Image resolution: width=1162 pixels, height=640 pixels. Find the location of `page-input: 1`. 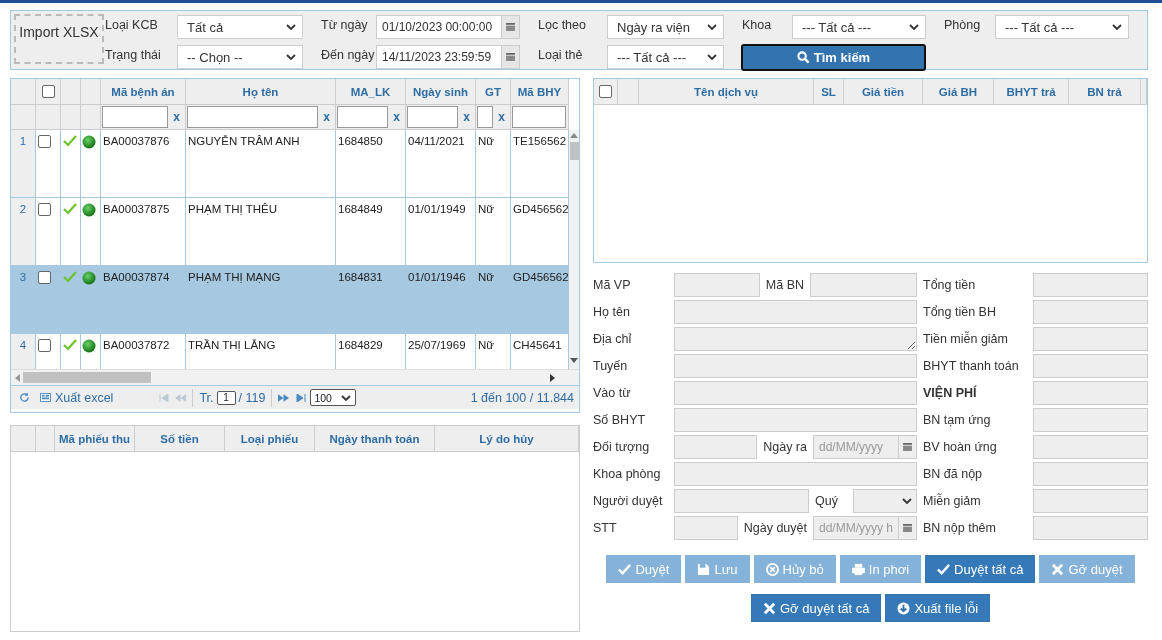

page-input: 1 is located at coordinates (226, 397).